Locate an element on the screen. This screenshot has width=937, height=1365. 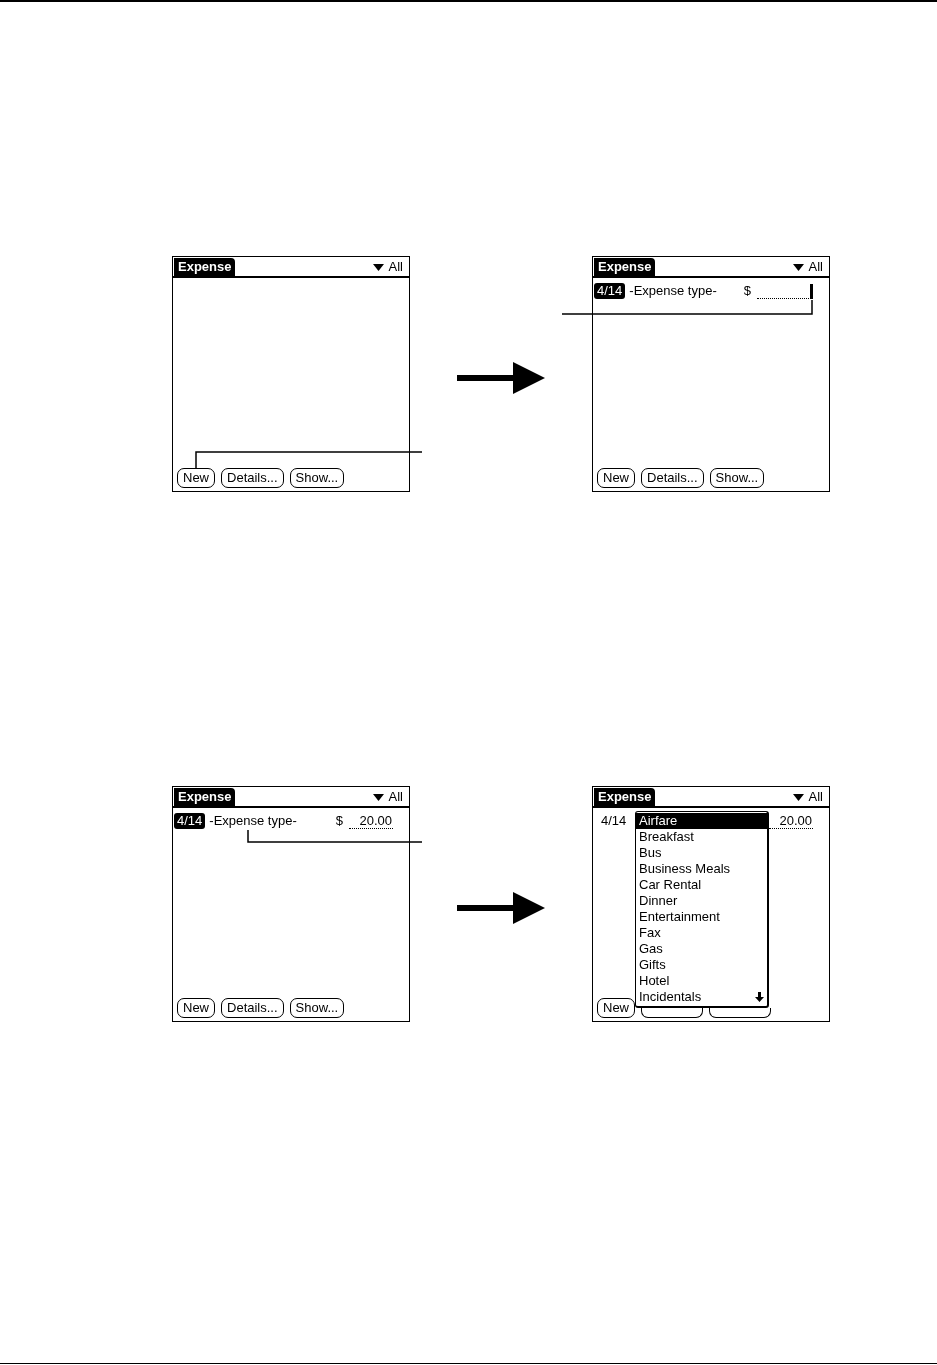
amount-field: 20.00 is located at coordinates (371, 821).